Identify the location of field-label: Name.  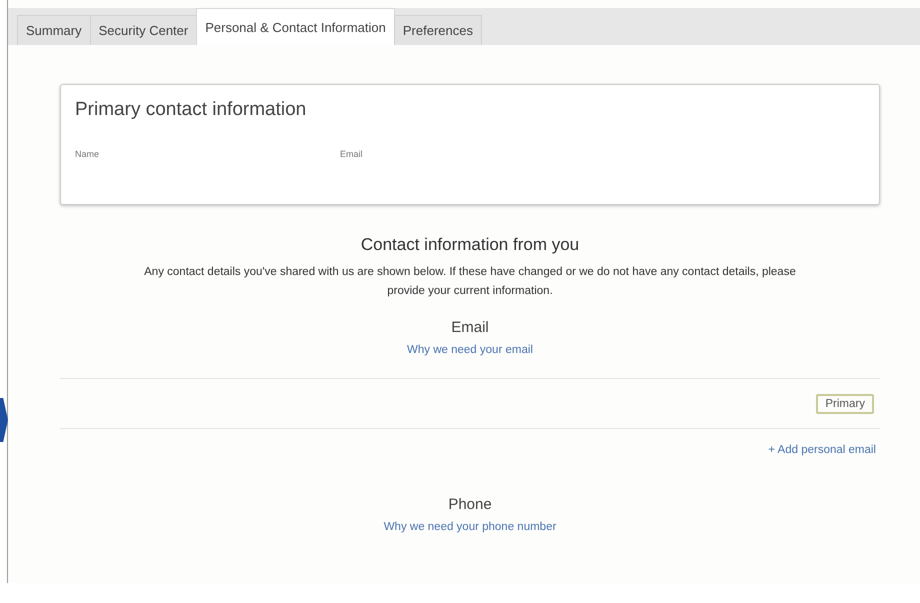
(87, 154).